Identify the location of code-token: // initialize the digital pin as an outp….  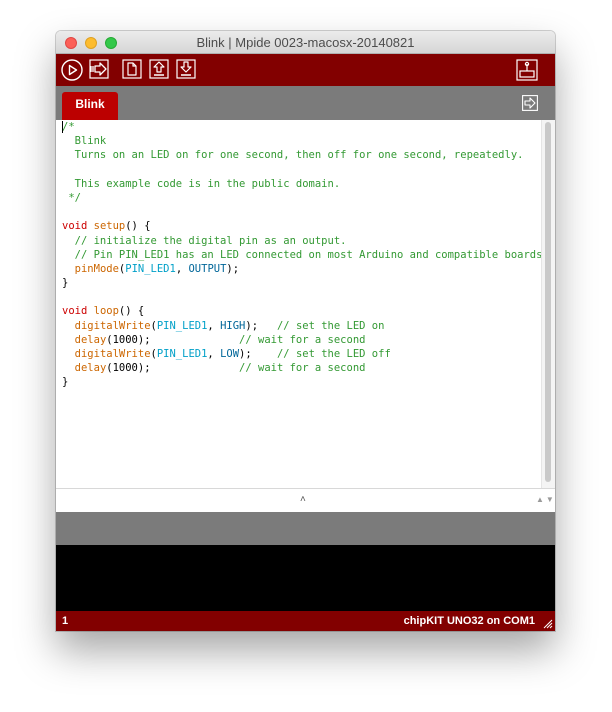
(204, 240).